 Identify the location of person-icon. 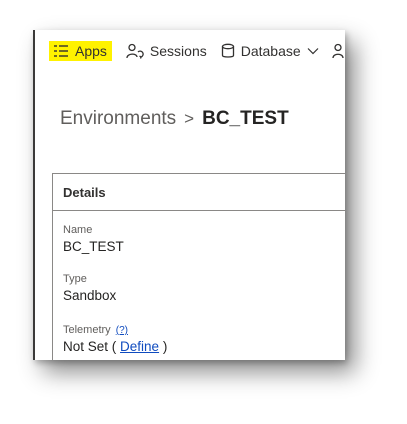
(338, 51).